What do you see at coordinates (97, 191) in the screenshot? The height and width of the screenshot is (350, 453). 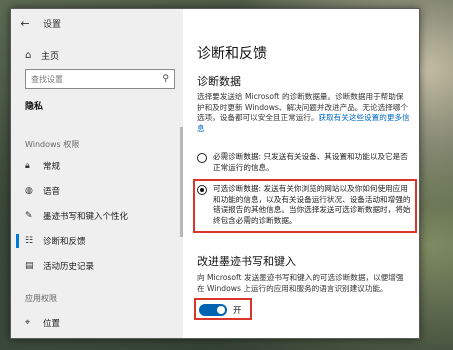 I see `sidebar-item-speech: ◍ 语音` at bounding box center [97, 191].